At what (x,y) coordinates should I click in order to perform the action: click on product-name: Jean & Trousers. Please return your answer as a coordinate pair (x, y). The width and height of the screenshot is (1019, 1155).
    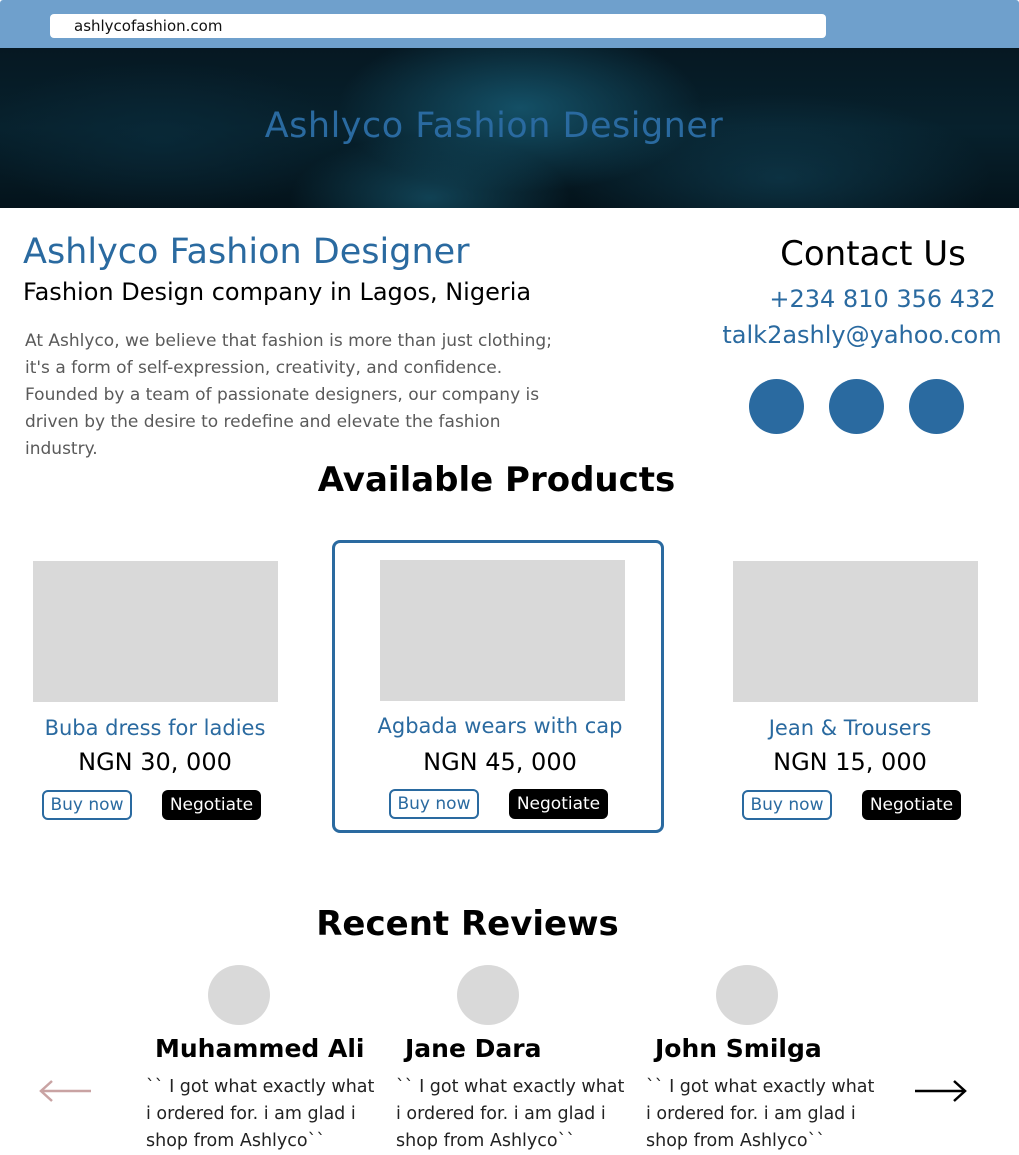
    Looking at the image, I should click on (850, 728).